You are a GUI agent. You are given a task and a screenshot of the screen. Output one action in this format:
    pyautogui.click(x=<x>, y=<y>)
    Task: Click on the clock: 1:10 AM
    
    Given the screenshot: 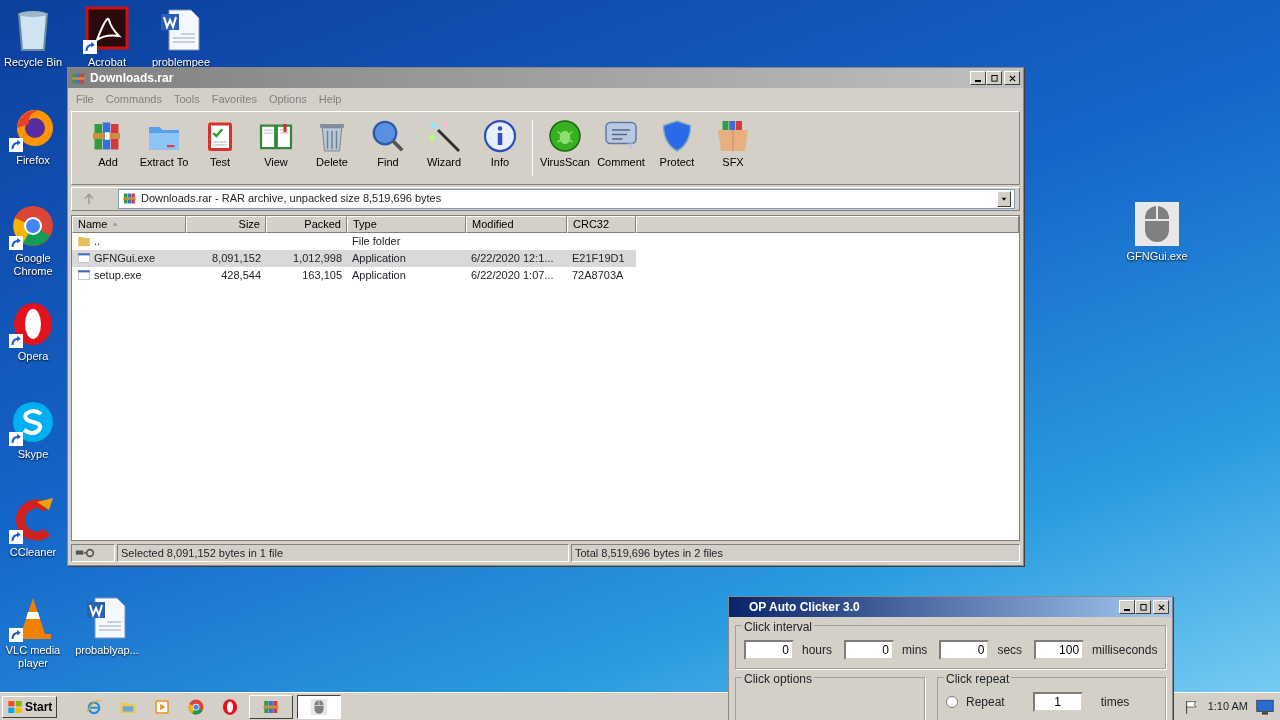 What is the action you would take?
    pyautogui.click(x=1227, y=706)
    